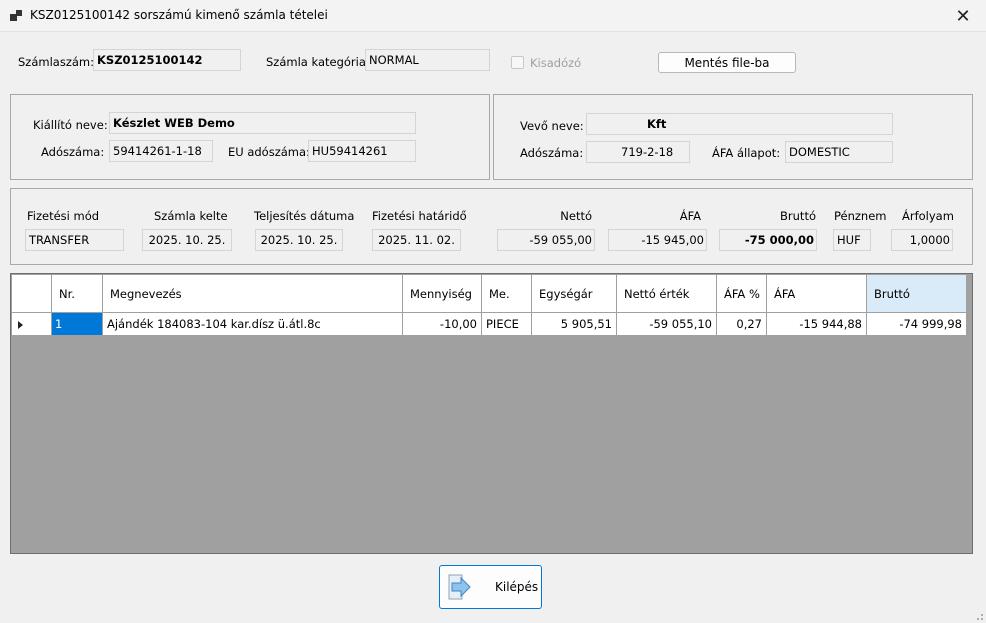 This screenshot has width=986, height=623. What do you see at coordinates (491, 226) in the screenshot?
I see `summary-group` at bounding box center [491, 226].